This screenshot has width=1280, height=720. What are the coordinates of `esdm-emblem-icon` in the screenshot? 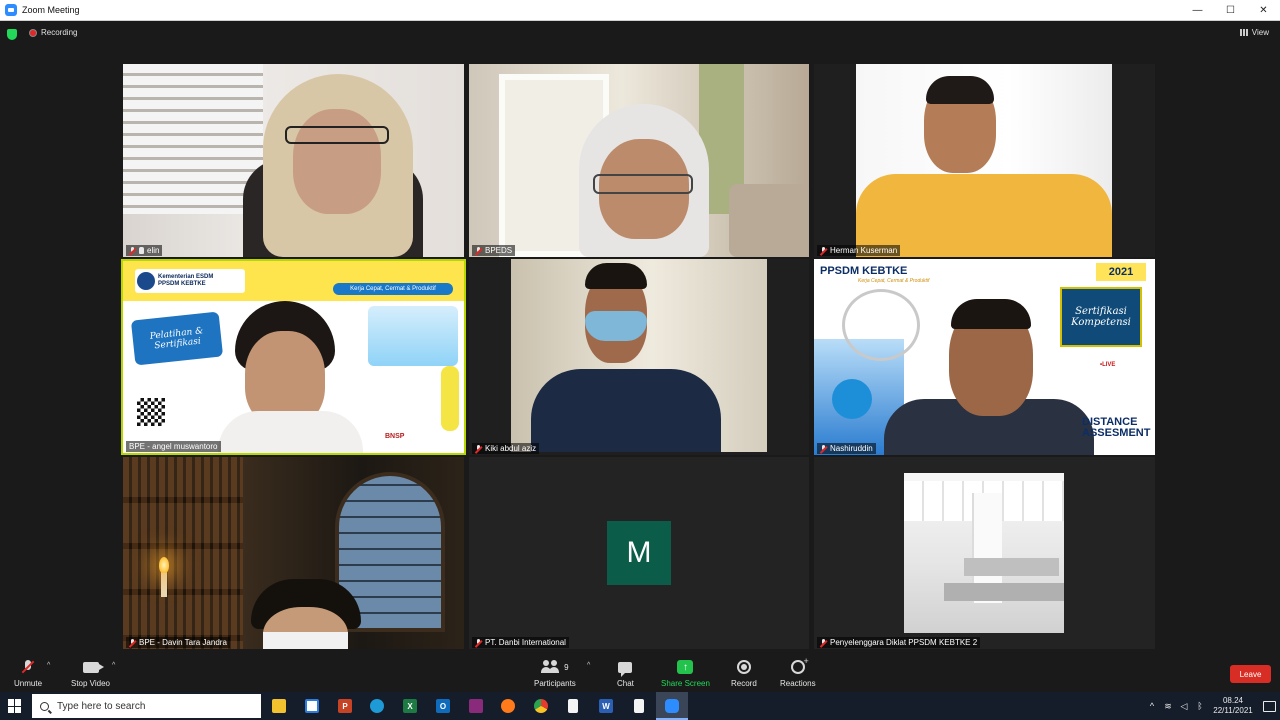 It's located at (146, 281).